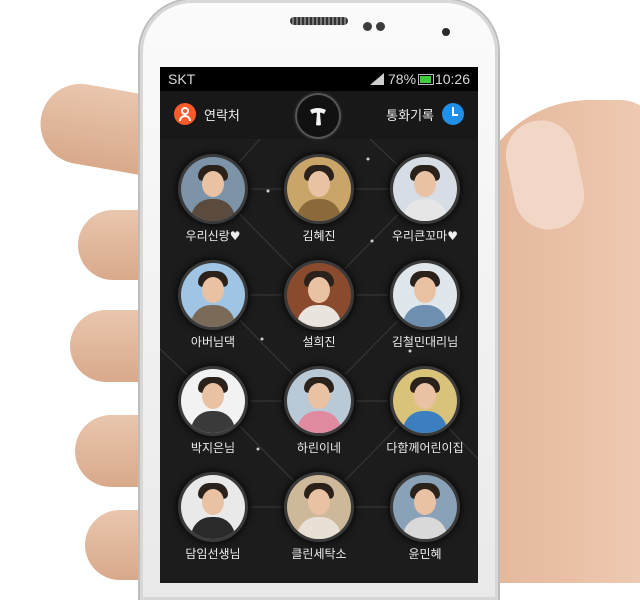  I want to click on top-bar: 연락처 통화기록, so click(319, 115).